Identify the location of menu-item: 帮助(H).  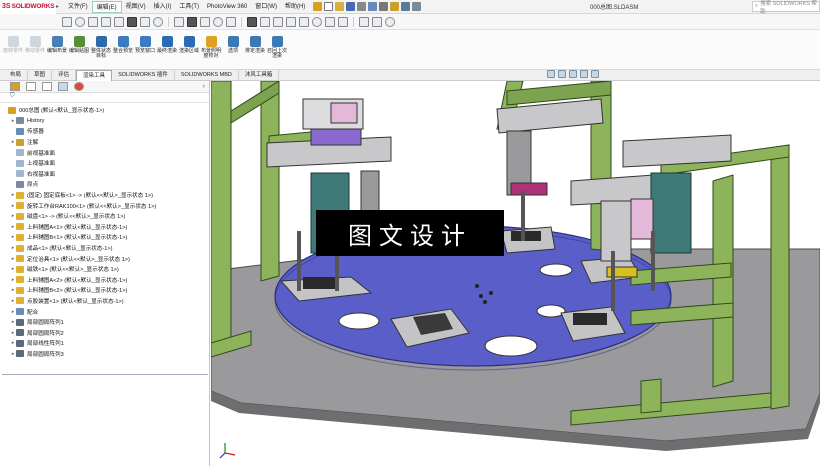
(295, 7).